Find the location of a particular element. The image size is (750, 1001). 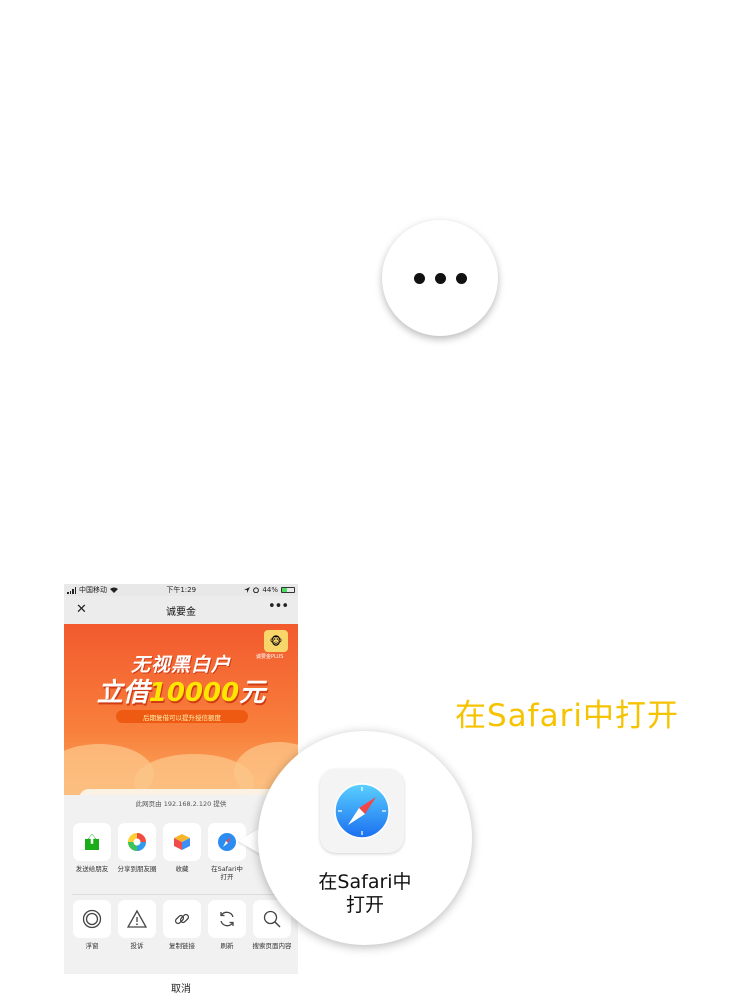

alarm-icon is located at coordinates (256, 590).